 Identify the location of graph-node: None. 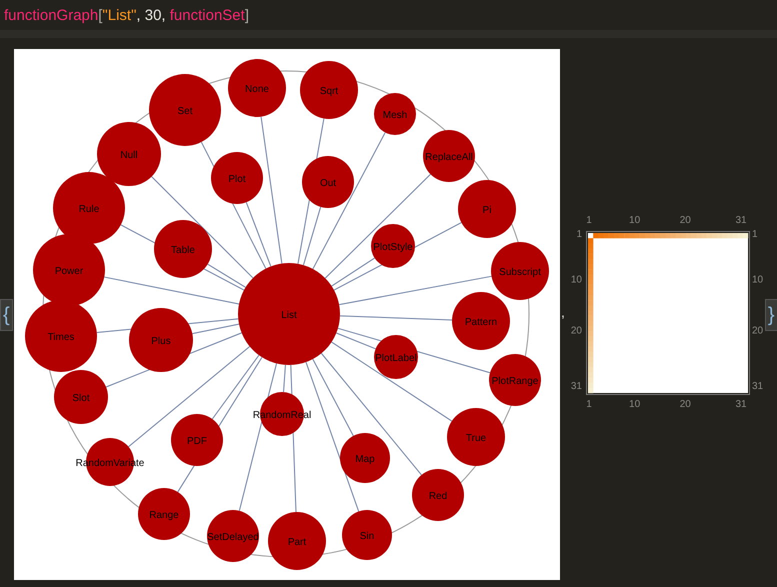
(257, 88).